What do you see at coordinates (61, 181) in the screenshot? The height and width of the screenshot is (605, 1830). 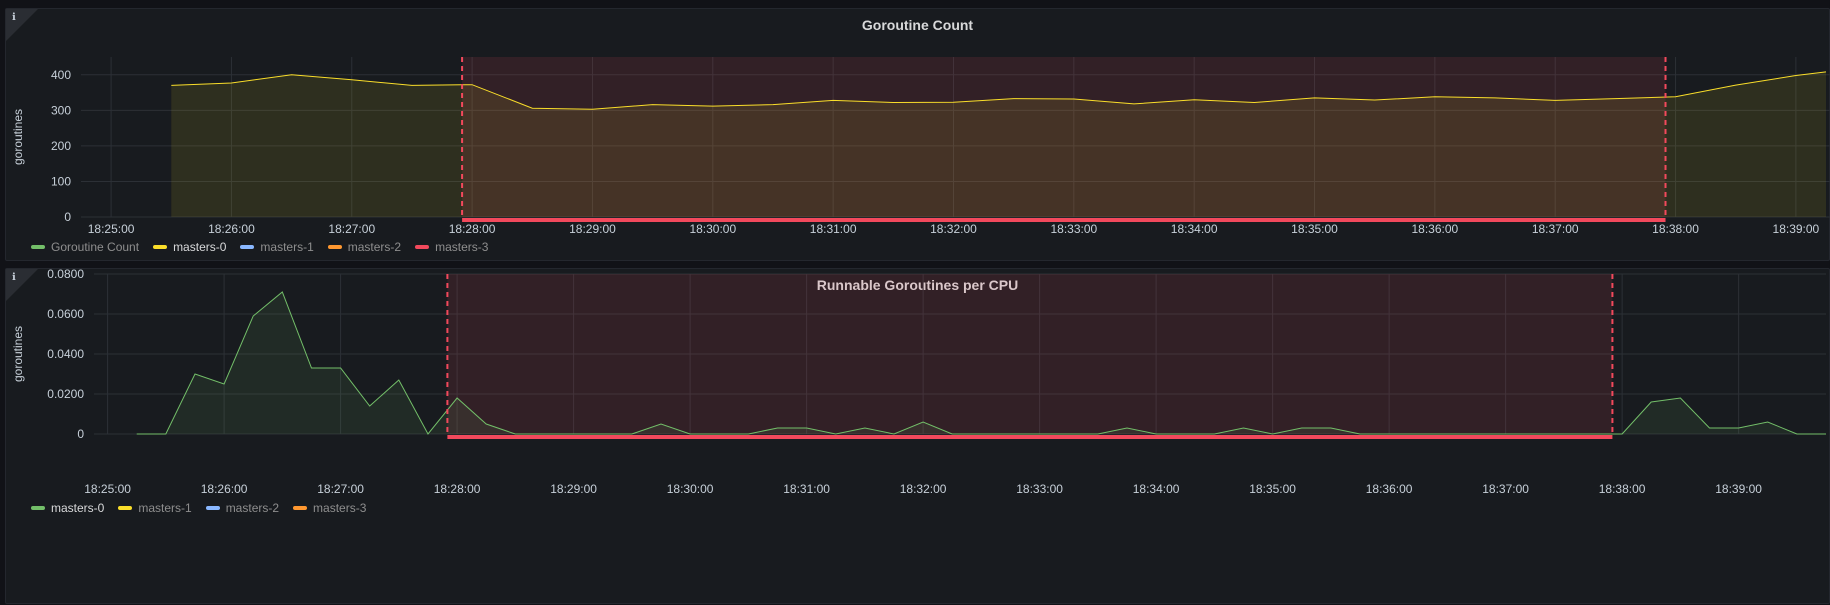 I see `y-tick-label: 100` at bounding box center [61, 181].